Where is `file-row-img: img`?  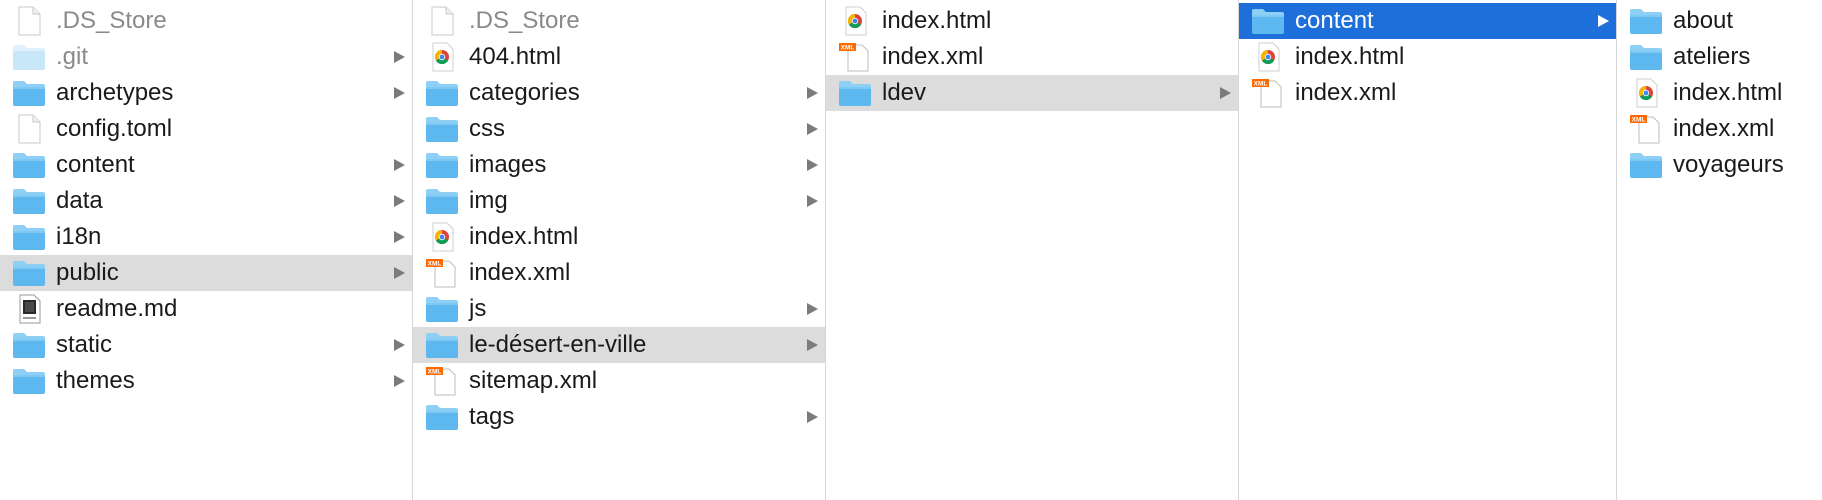
file-row-img: img is located at coordinates (619, 201).